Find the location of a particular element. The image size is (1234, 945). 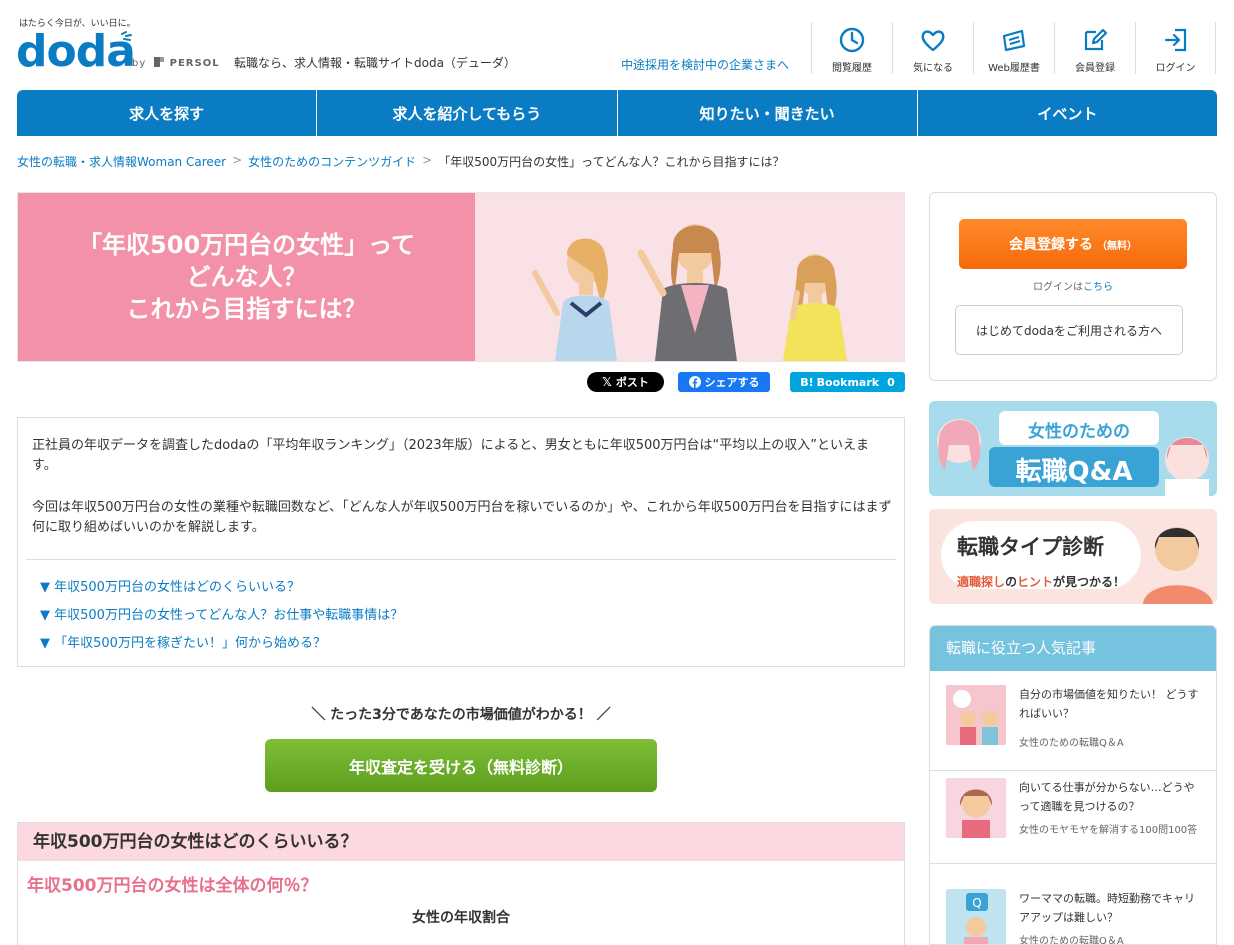

persol-byline: by PERSOL is located at coordinates (176, 63).